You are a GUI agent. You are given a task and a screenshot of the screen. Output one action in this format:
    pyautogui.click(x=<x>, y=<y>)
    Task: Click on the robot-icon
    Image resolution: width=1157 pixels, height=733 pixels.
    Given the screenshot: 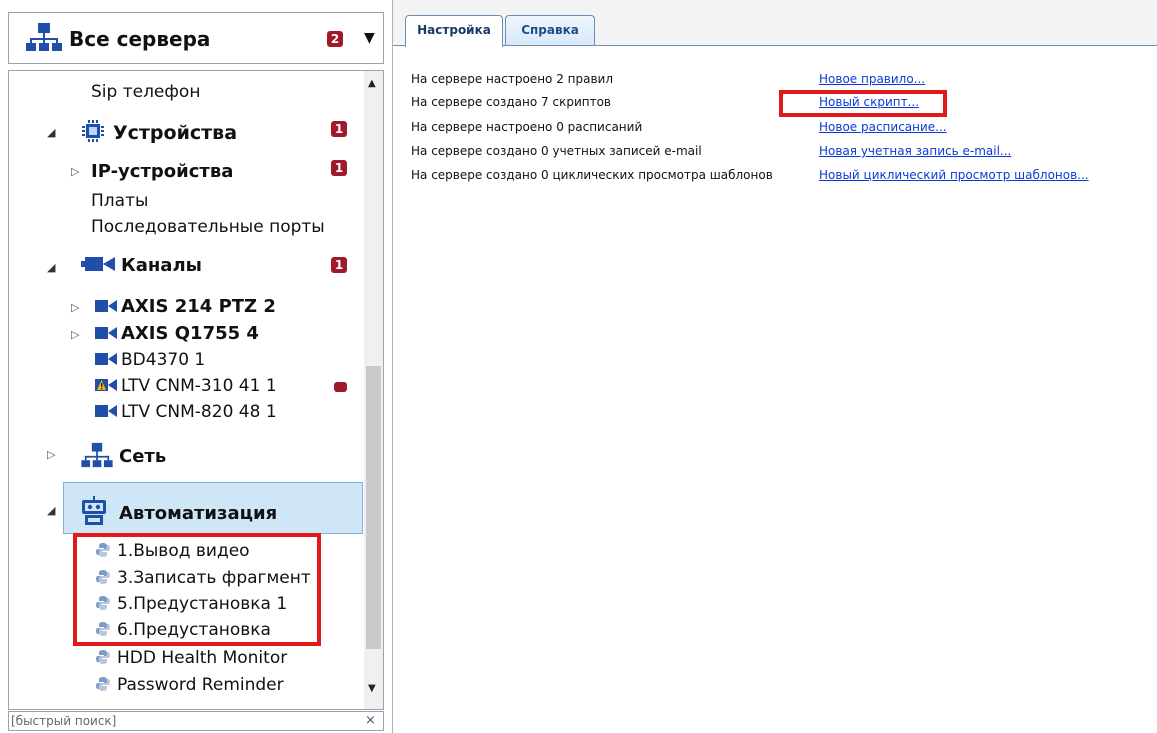 What is the action you would take?
    pyautogui.click(x=94, y=510)
    